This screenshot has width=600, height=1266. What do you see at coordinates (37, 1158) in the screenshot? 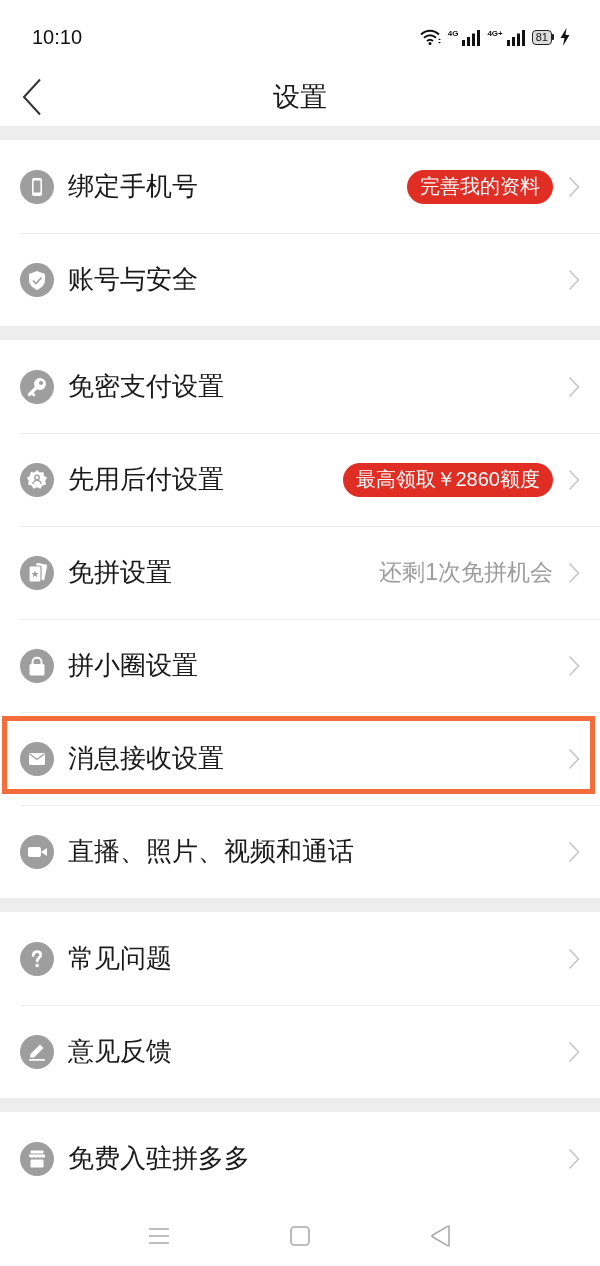
I see `shop-icon` at bounding box center [37, 1158].